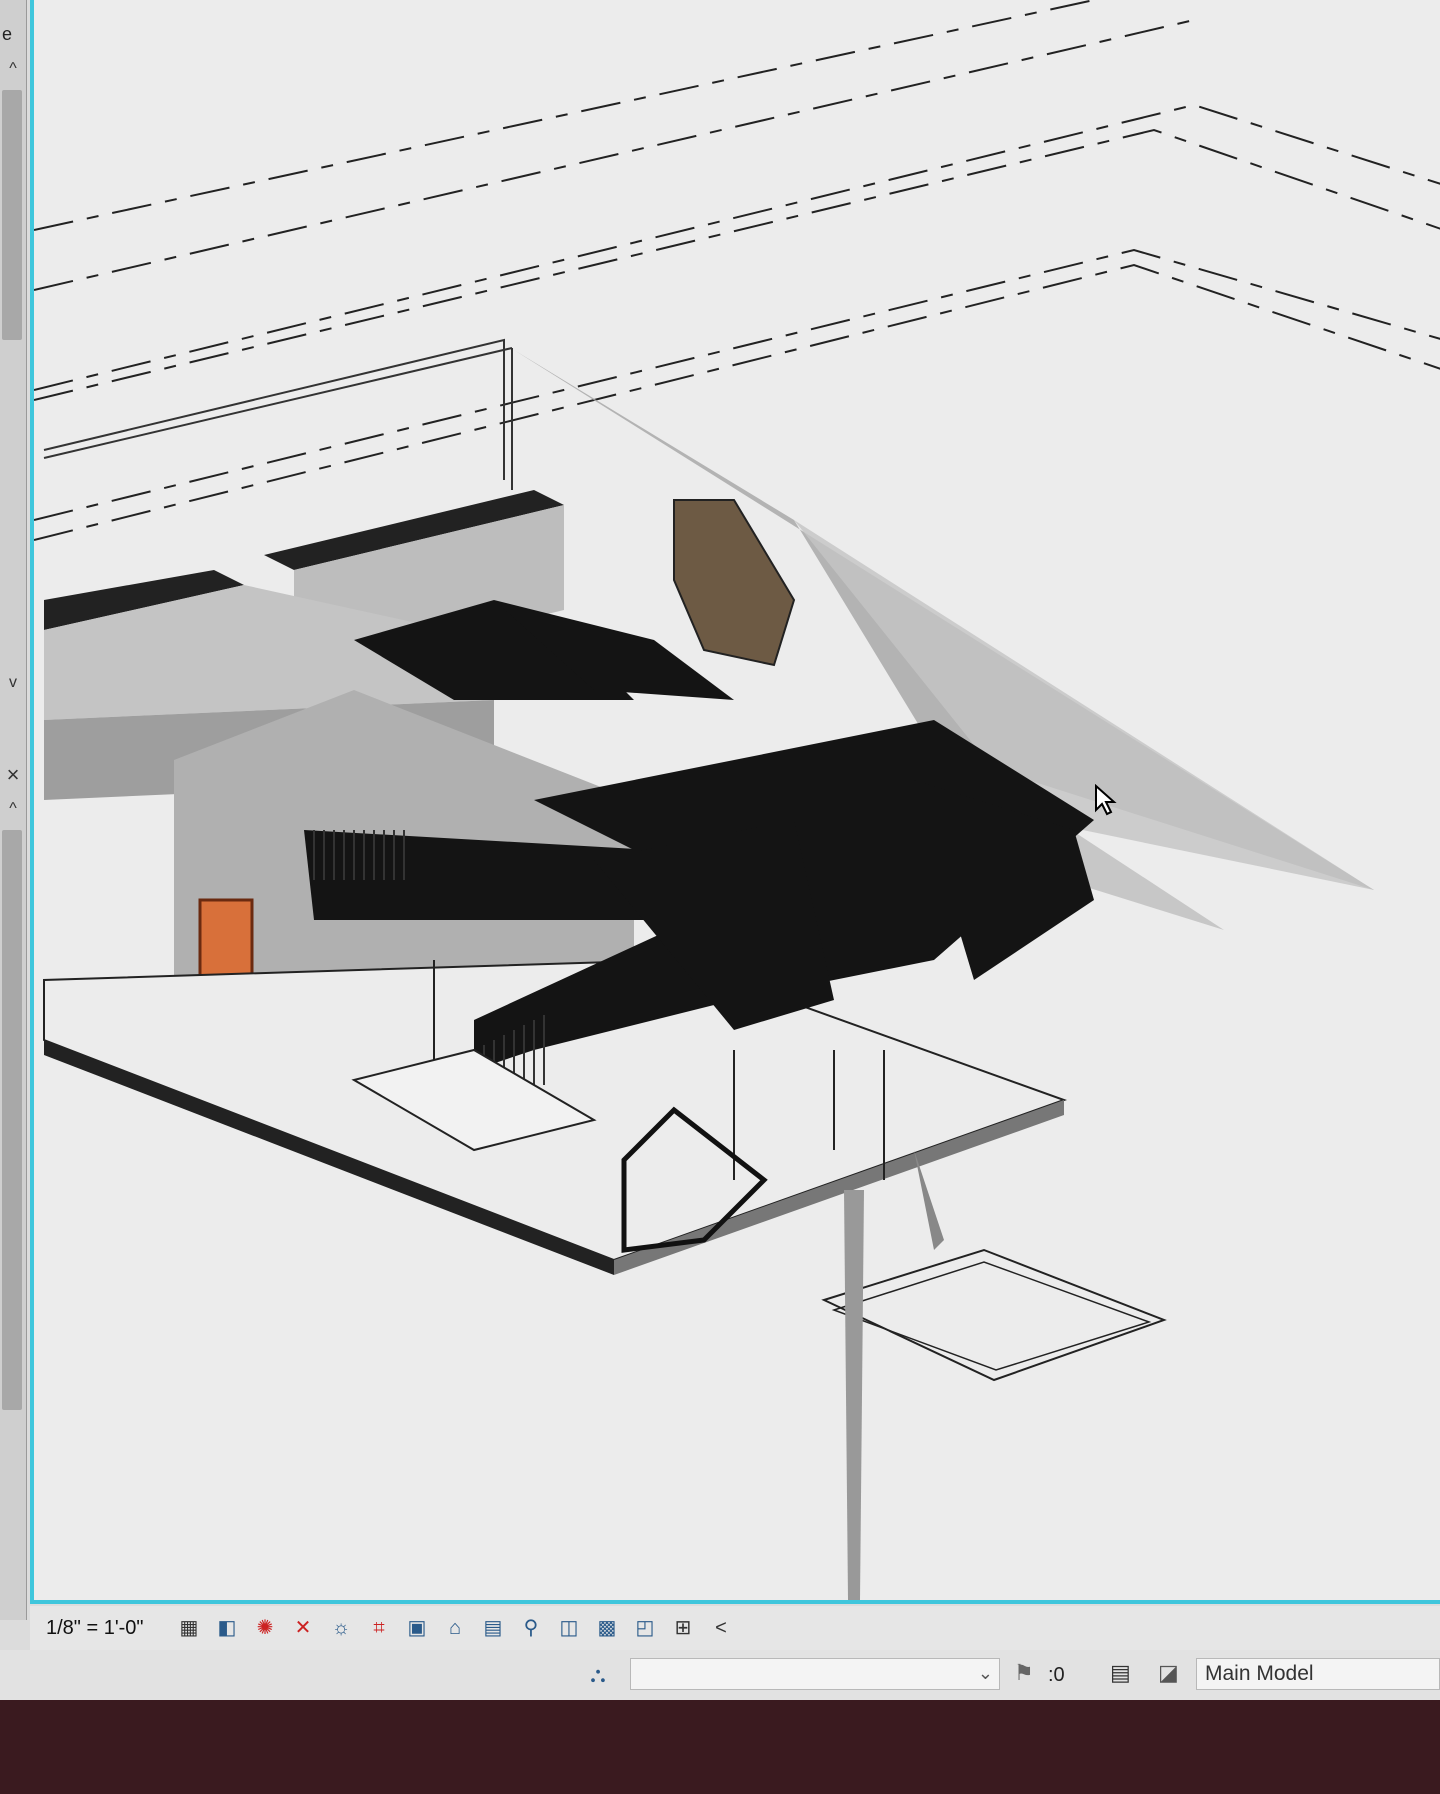 This screenshot has width=1440, height=1794. What do you see at coordinates (417, 1628) in the screenshot?
I see `show-crop-region-icon: ▣` at bounding box center [417, 1628].